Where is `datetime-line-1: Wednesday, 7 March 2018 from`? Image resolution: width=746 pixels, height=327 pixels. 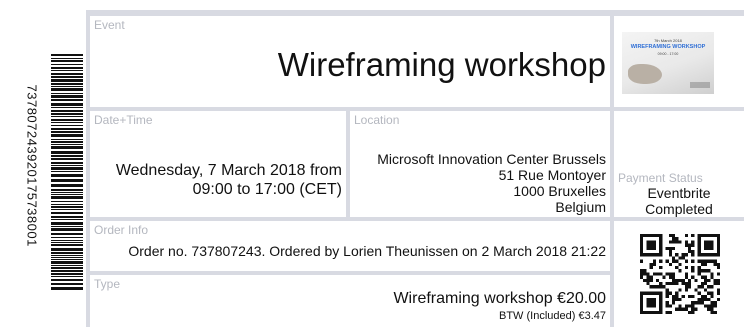 datetime-line-1: Wednesday, 7 March 2018 from is located at coordinates (228, 170).